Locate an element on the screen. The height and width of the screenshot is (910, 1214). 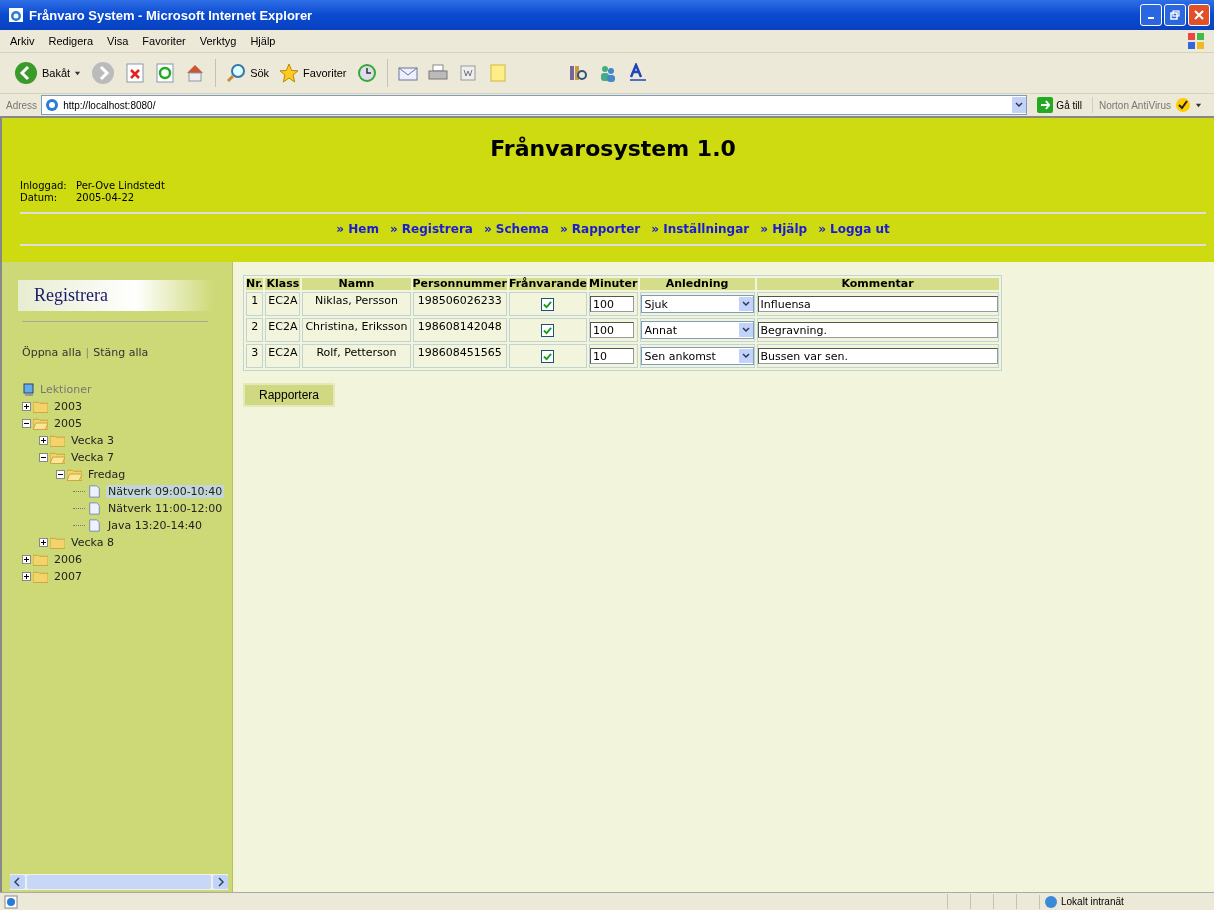
tree-item: Vecka 3 is located at coordinates (92, 440).